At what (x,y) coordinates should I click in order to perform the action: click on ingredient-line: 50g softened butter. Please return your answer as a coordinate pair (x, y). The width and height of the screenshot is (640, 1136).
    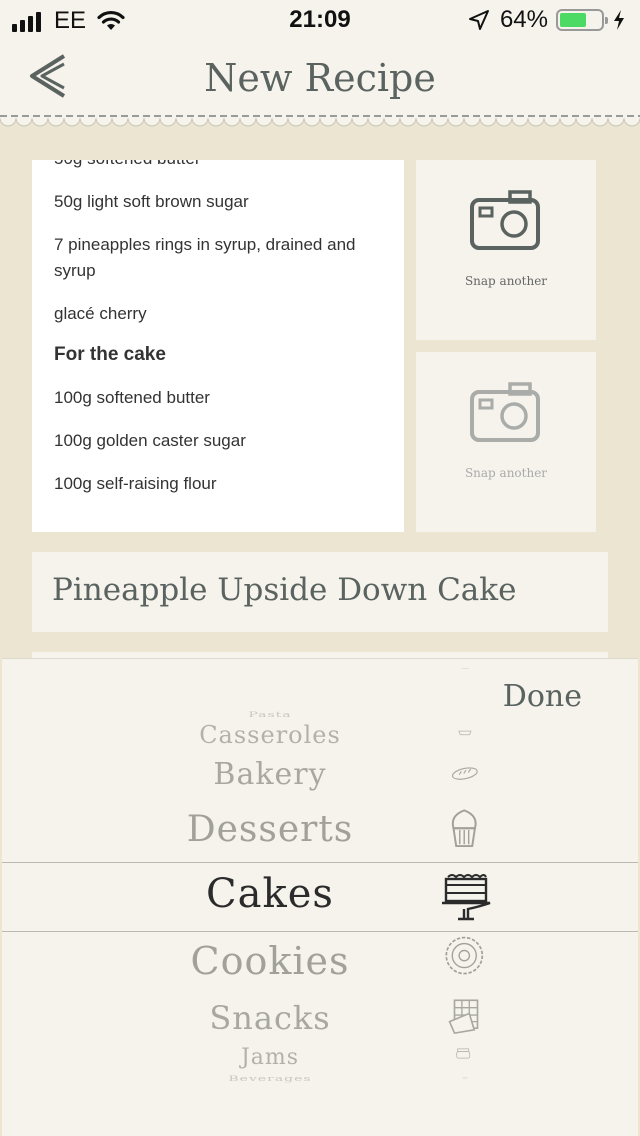
    Looking at the image, I should click on (219, 166).